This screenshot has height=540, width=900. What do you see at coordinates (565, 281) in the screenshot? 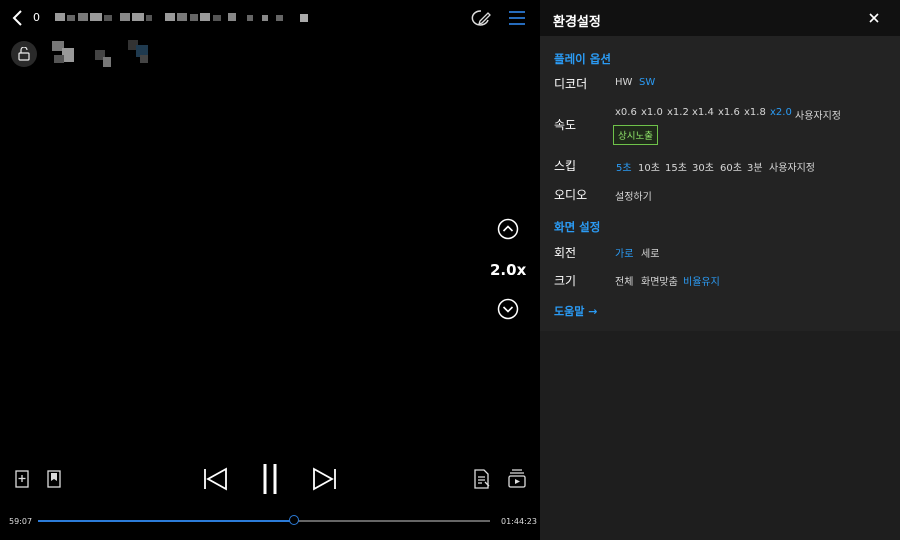
I see `size-label: 크기` at bounding box center [565, 281].